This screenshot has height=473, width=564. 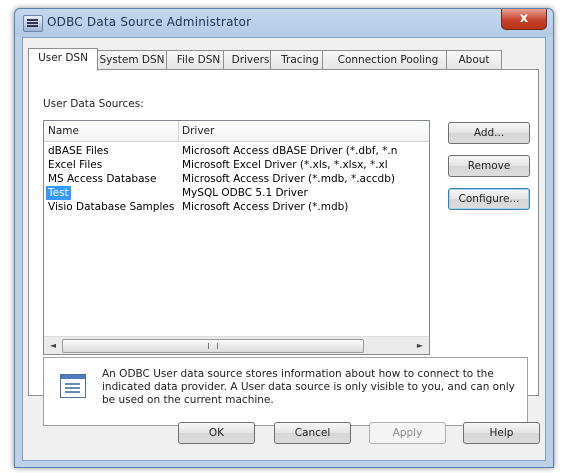 What do you see at coordinates (312, 433) in the screenshot?
I see `cancel-button: Cancel` at bounding box center [312, 433].